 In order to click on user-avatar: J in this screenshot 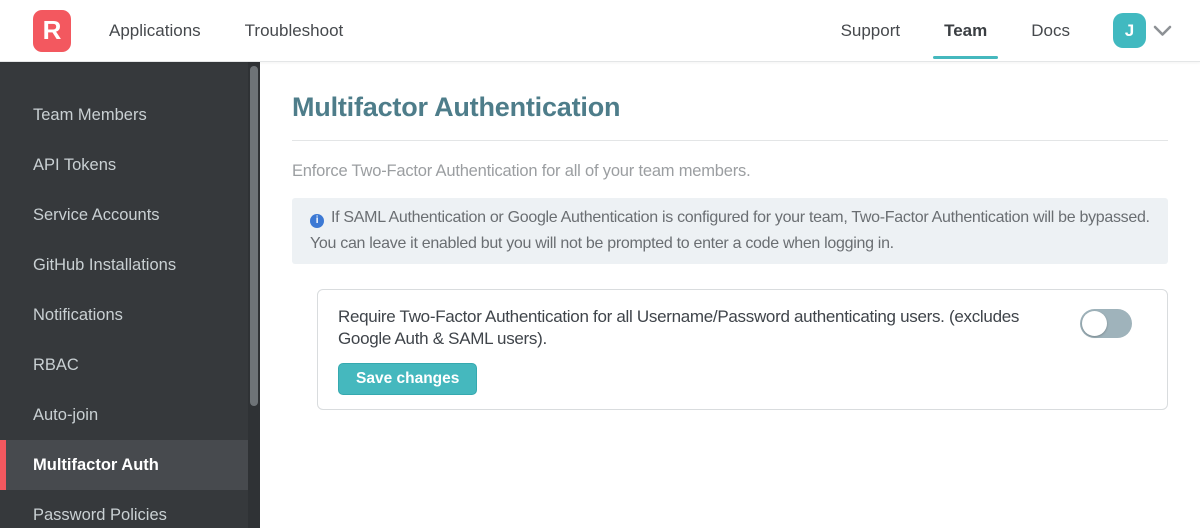, I will do `click(1129, 30)`.